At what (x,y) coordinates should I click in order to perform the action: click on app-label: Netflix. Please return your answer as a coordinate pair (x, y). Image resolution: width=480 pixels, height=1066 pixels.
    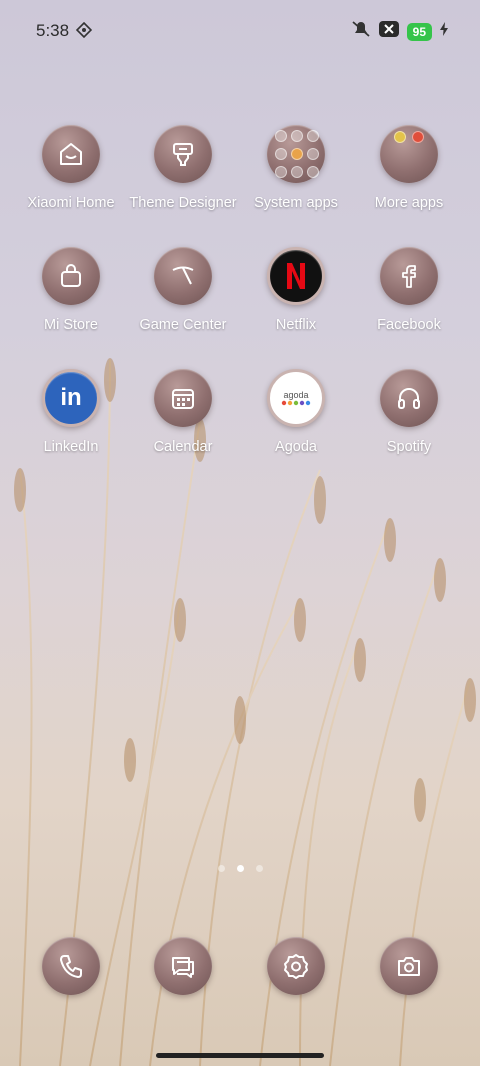
    Looking at the image, I should click on (296, 325).